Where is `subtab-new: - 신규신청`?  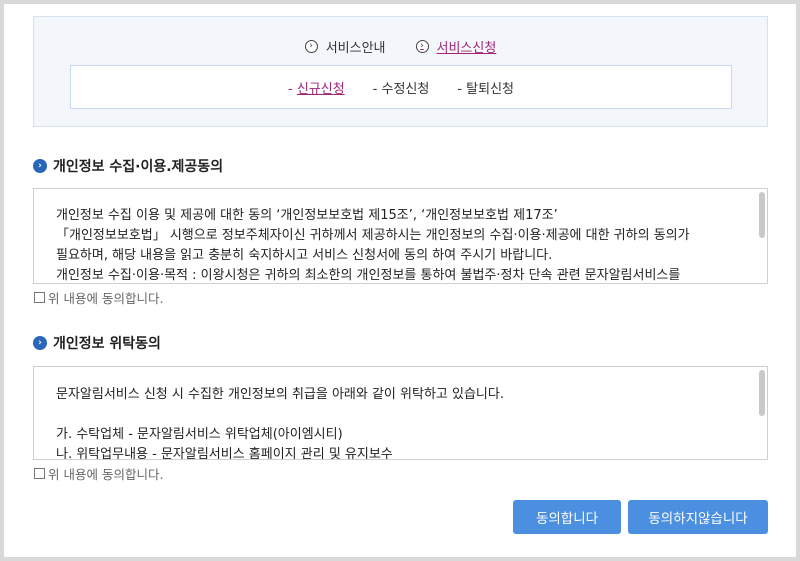
subtab-new: - 신규신청 is located at coordinates (316, 87).